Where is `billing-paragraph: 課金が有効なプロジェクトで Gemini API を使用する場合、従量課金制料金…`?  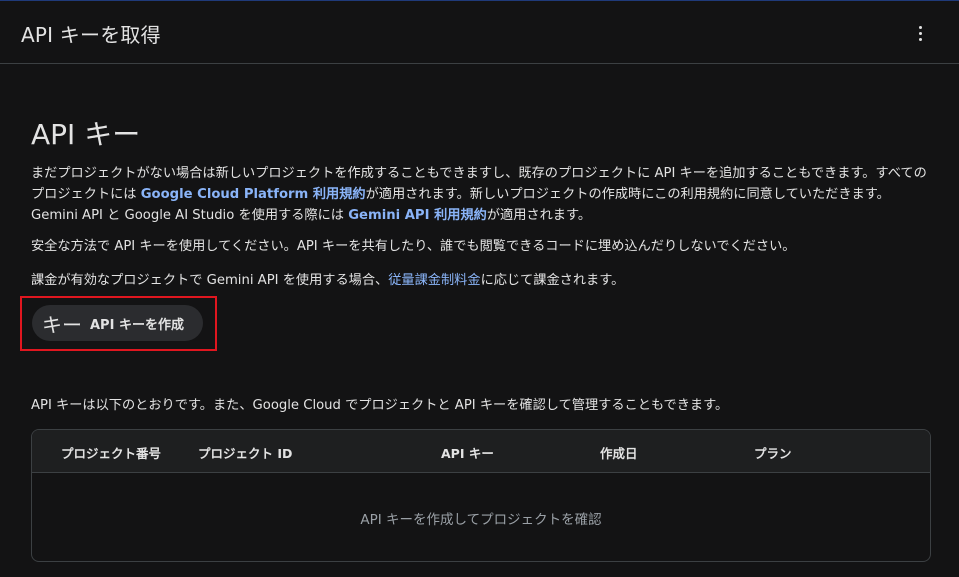 billing-paragraph: 課金が有効なプロジェクトで Gemini API を使用する場合、従量課金制料金… is located at coordinates (483, 280).